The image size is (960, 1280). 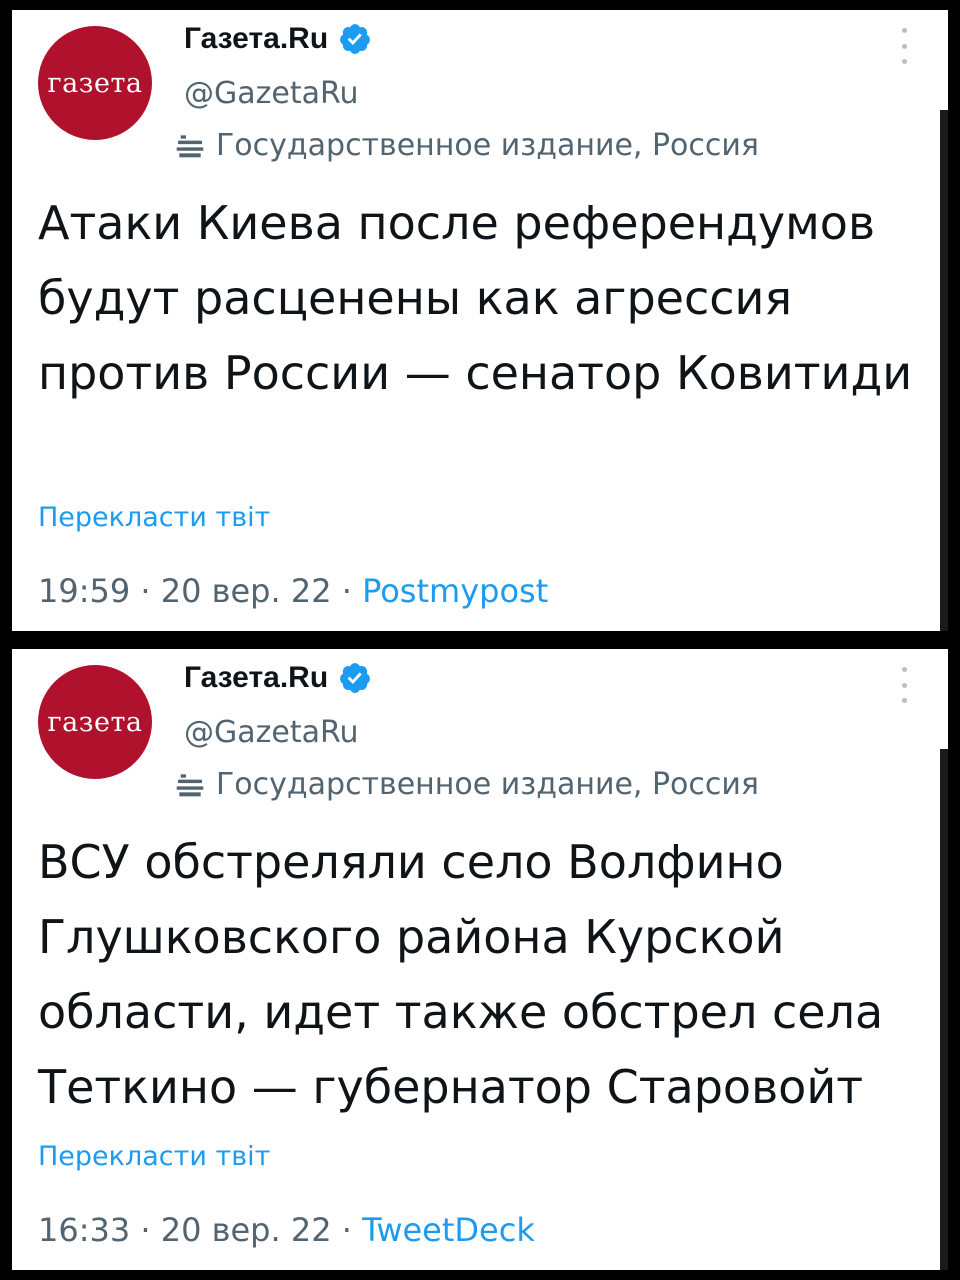 I want to click on tweet-source-link: Postmypost, so click(x=455, y=591).